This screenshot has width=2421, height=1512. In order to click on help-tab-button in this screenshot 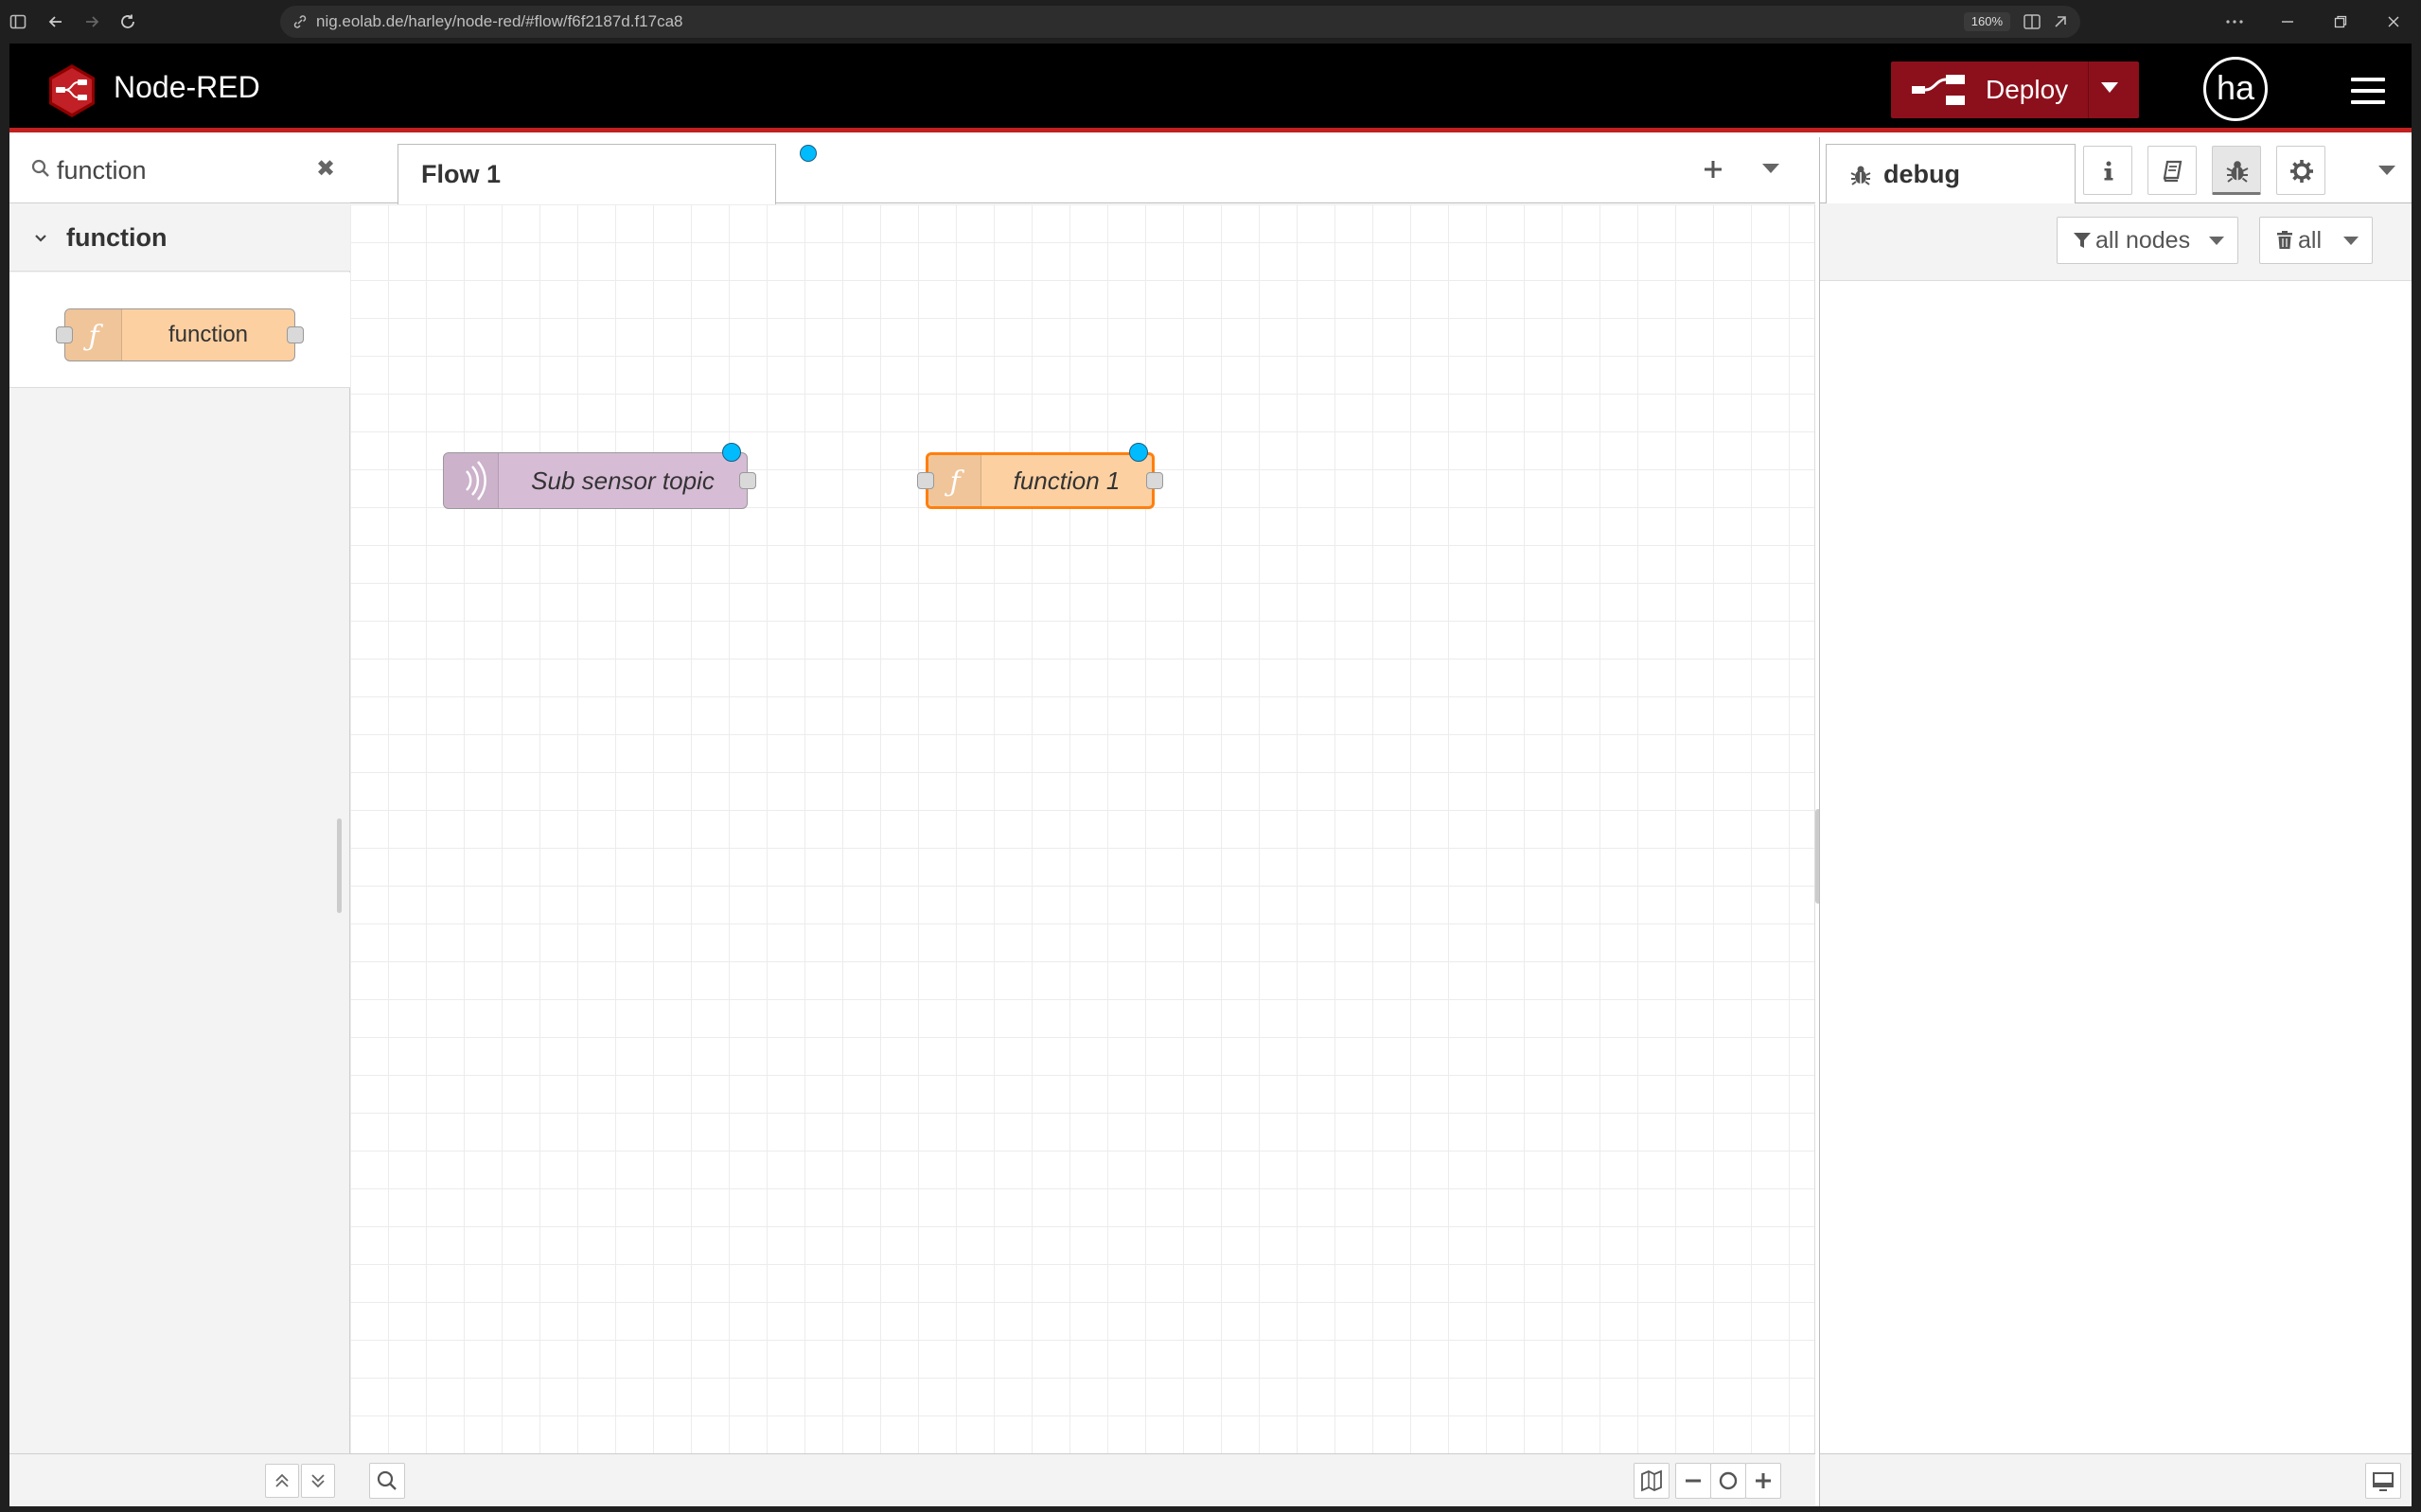, I will do `click(2172, 170)`.